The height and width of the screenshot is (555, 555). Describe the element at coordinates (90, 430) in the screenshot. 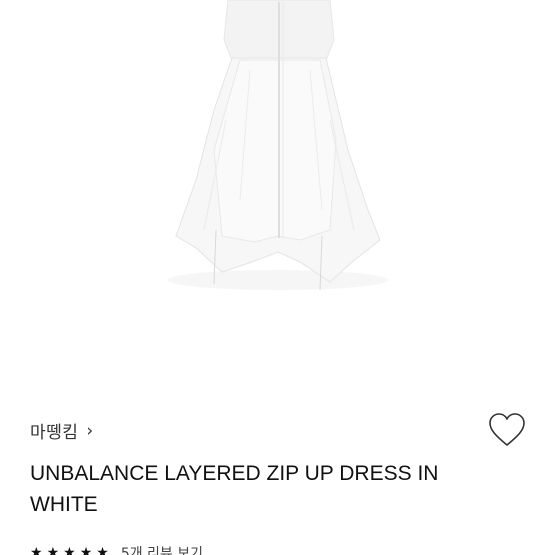

I see `chevron-right-icon: ›` at that location.